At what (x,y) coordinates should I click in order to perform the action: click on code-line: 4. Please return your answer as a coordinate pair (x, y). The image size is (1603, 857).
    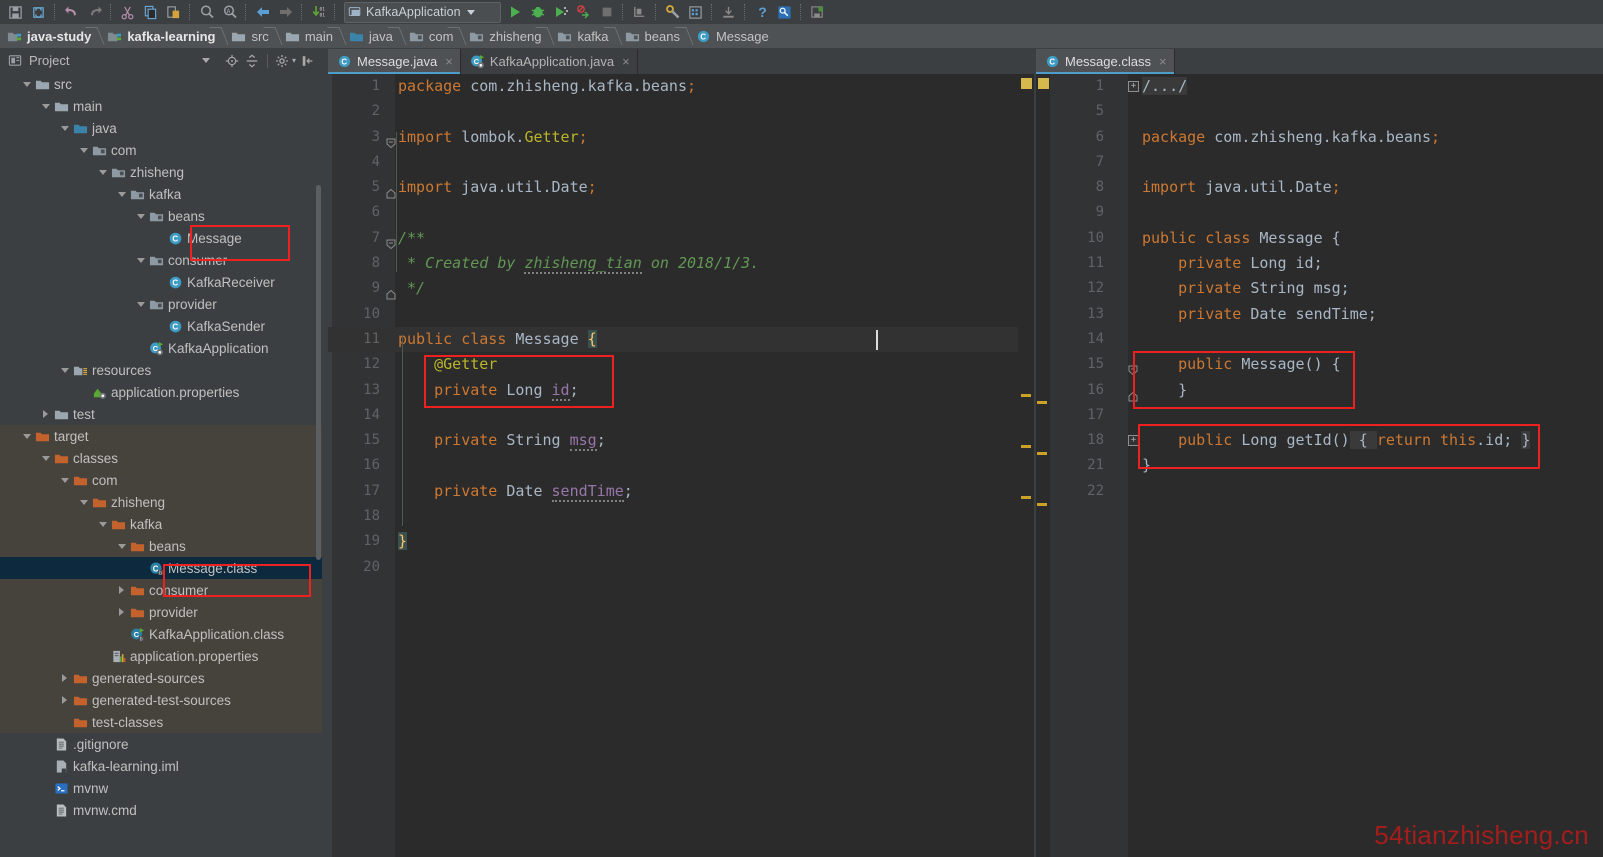
    Looking at the image, I should click on (681, 162).